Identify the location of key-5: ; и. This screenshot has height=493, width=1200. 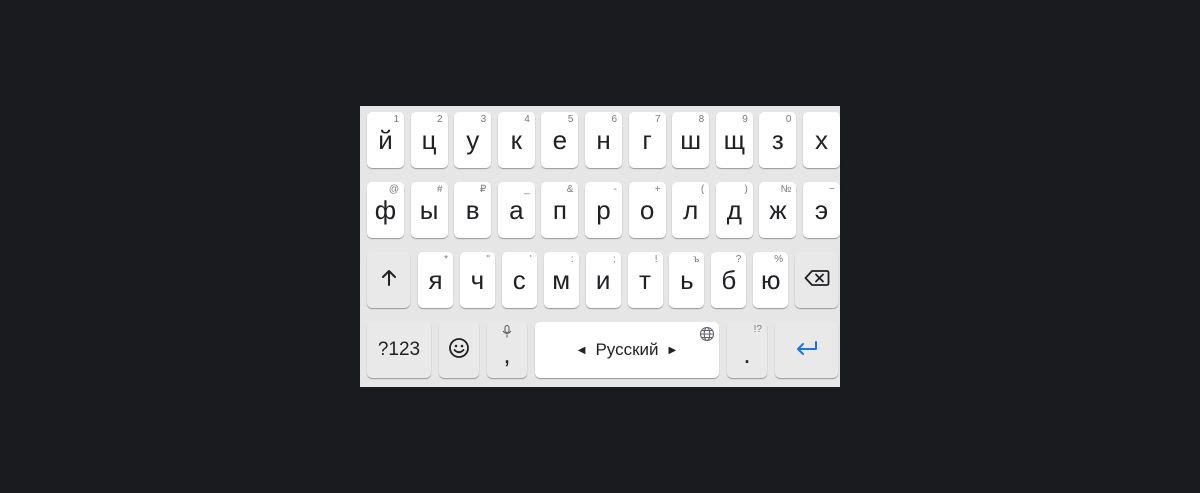
(603, 280).